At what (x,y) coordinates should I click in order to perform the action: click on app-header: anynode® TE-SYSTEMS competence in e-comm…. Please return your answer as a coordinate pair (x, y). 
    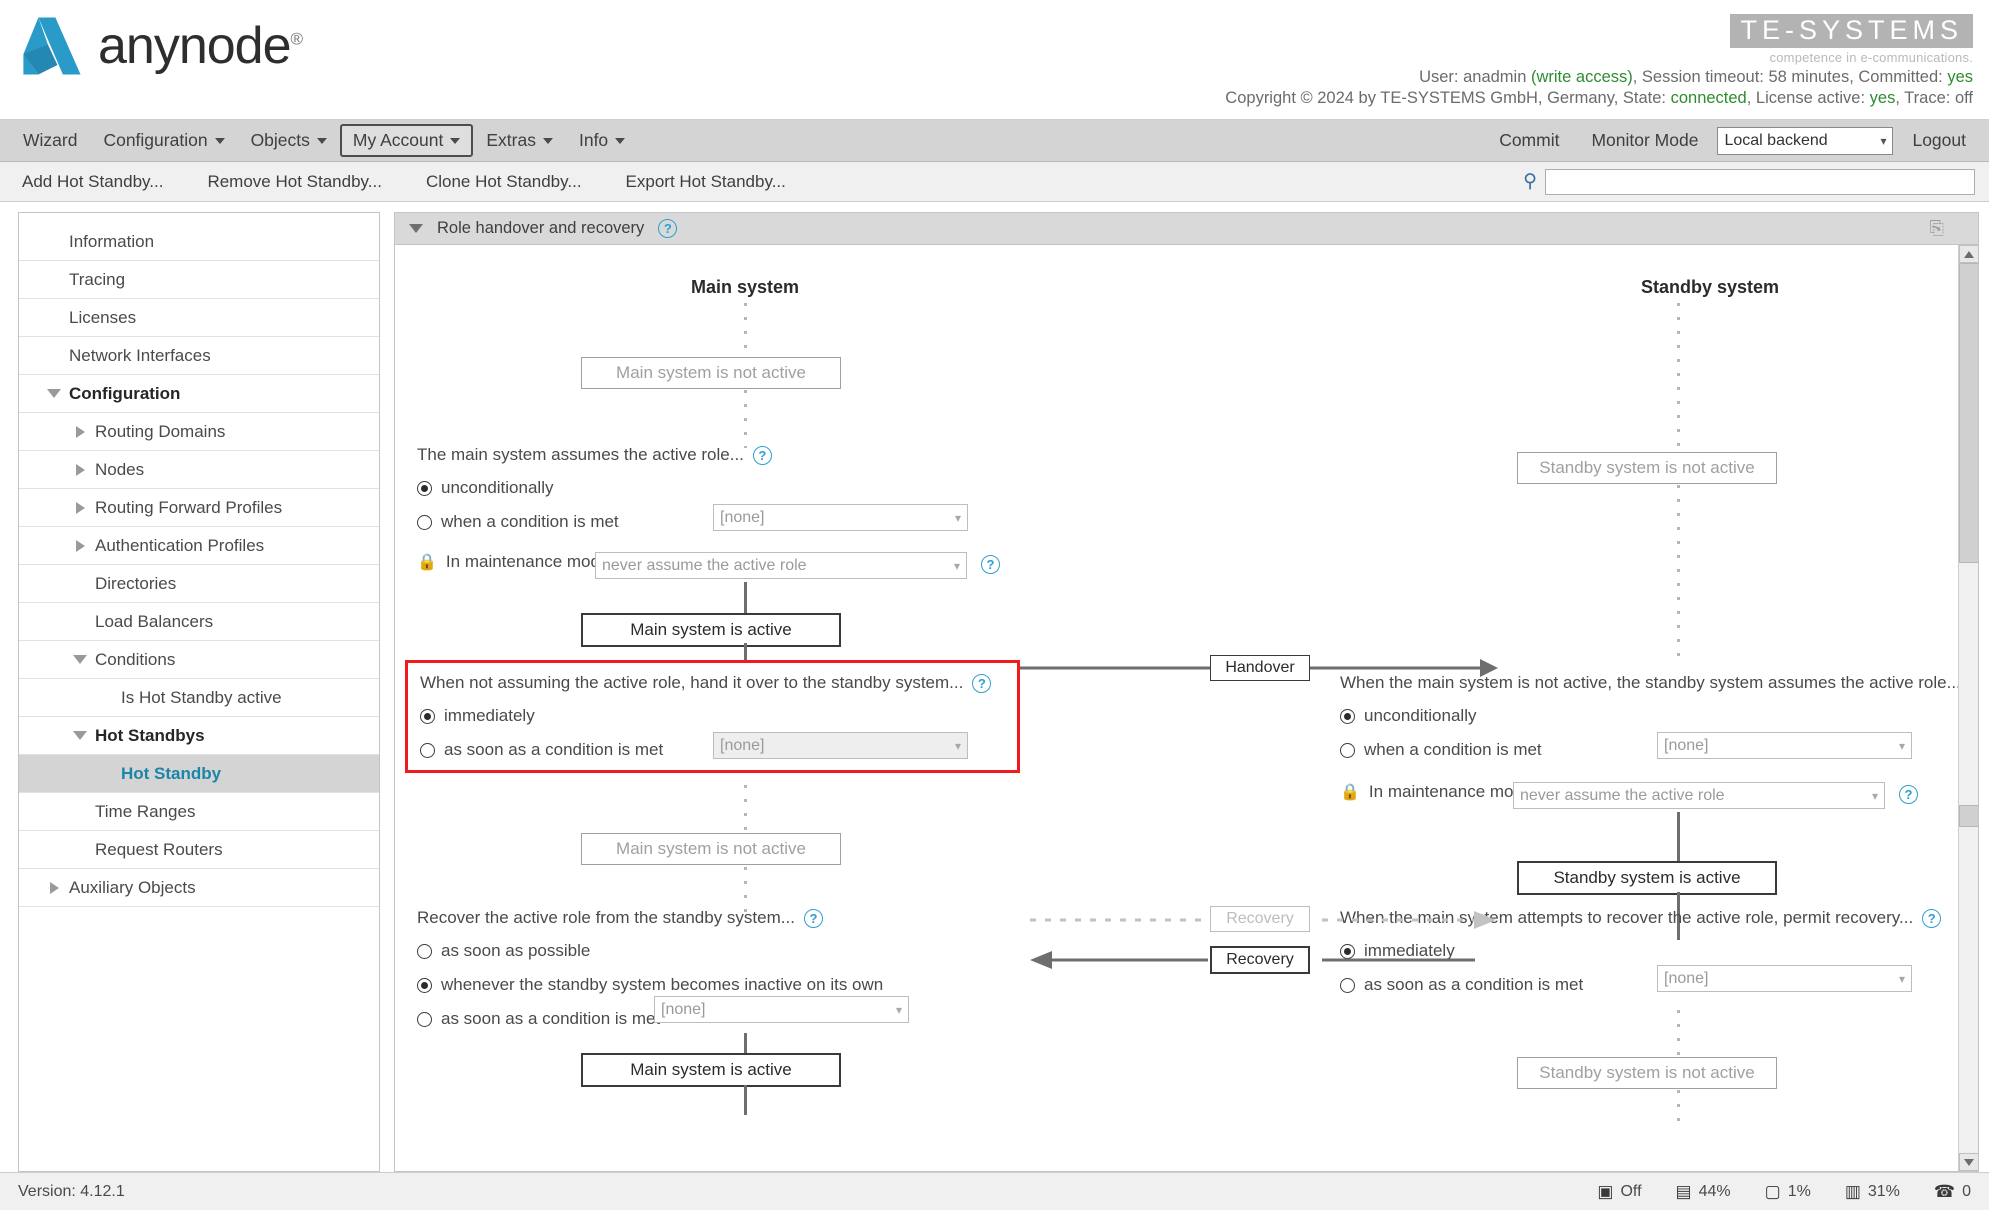
    Looking at the image, I should click on (994, 60).